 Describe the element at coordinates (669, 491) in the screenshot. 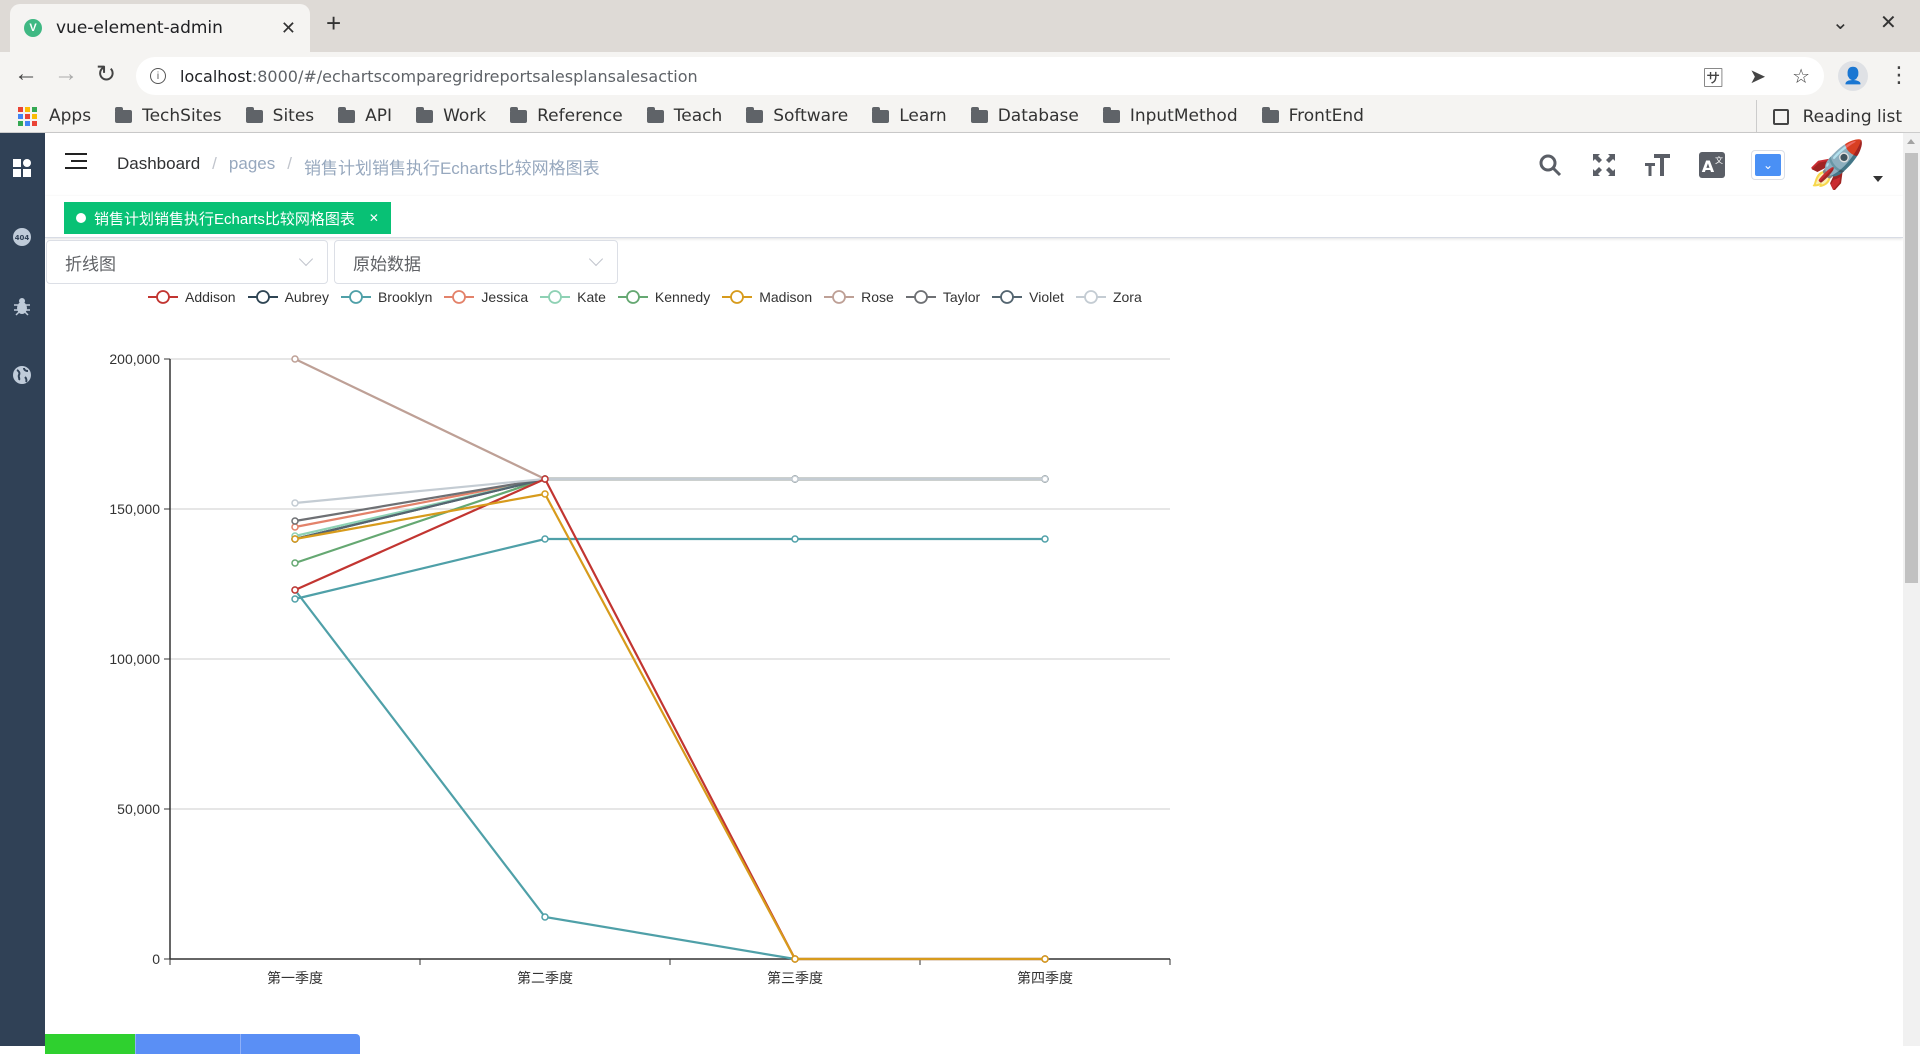

I see `series-zora-line` at that location.